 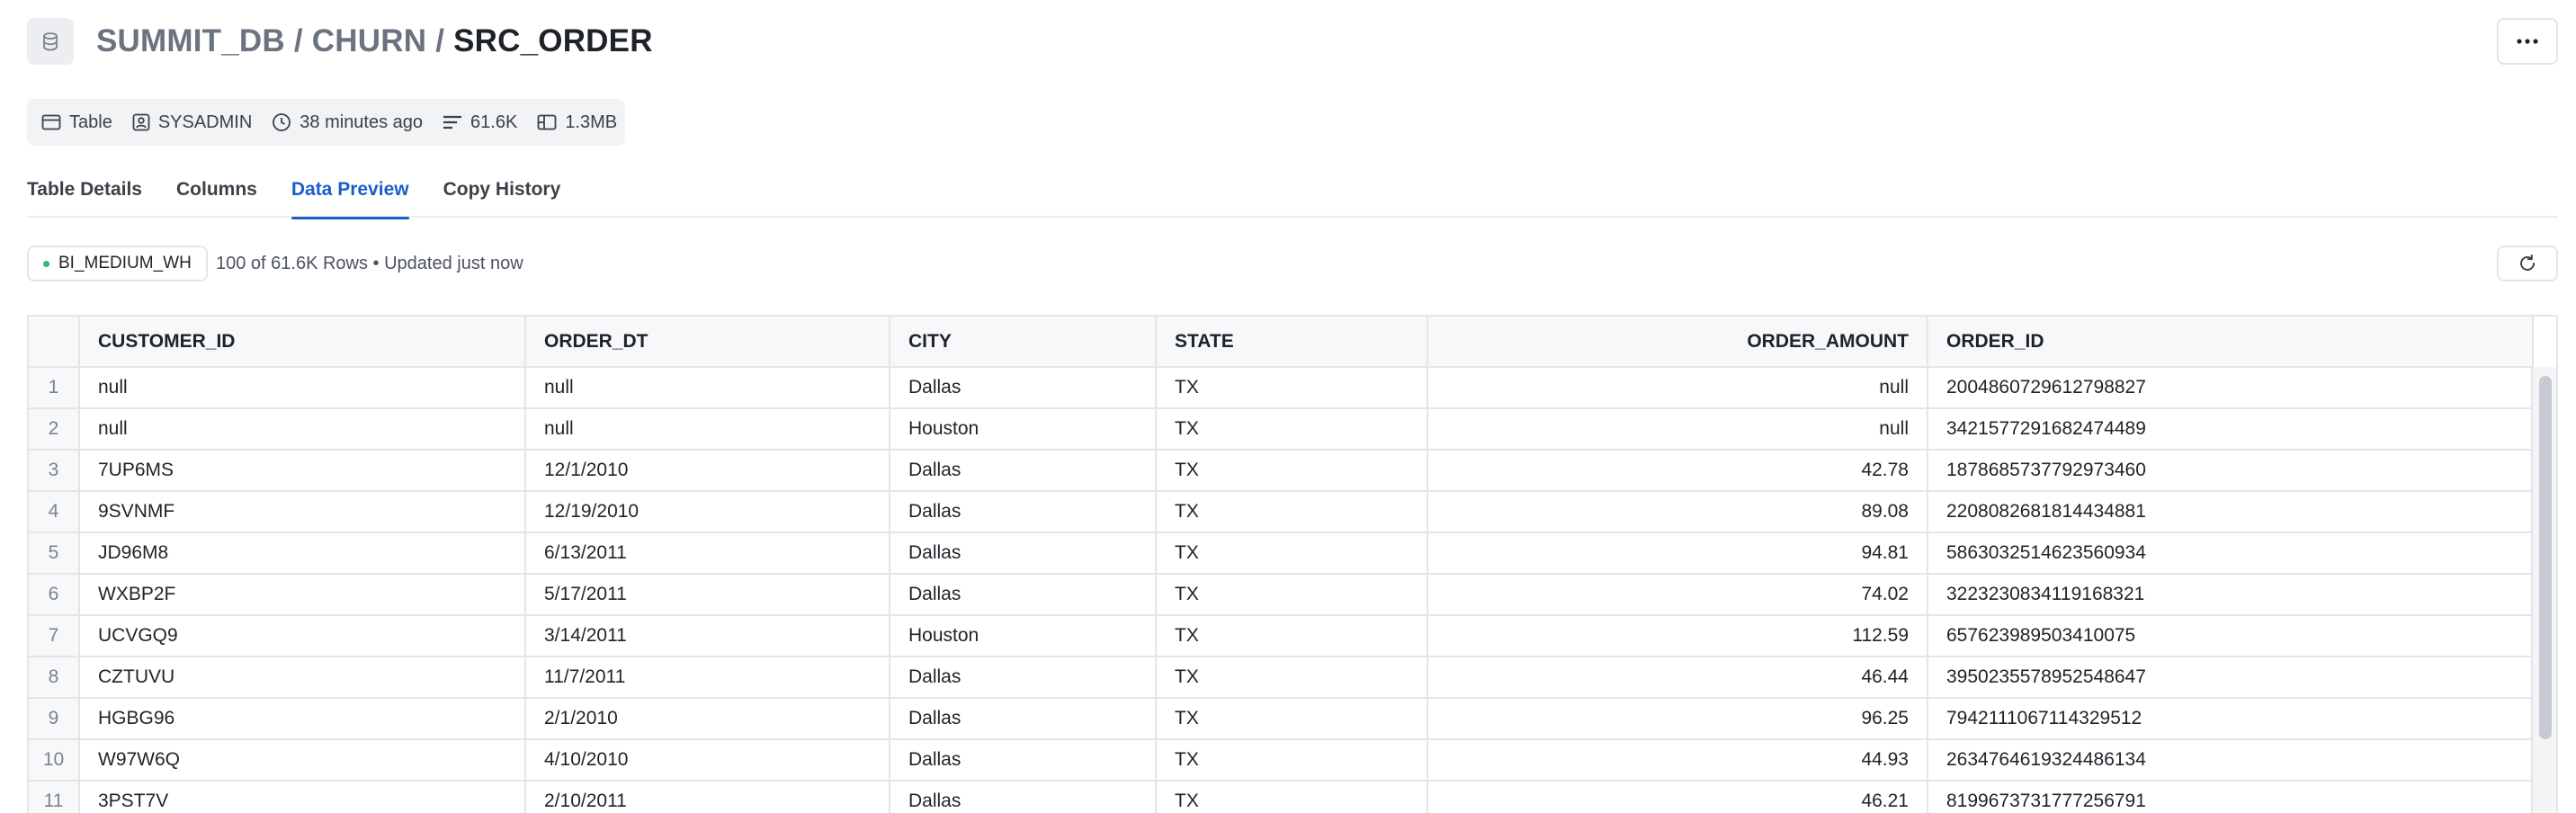 I want to click on more-options-button, so click(x=2527, y=41).